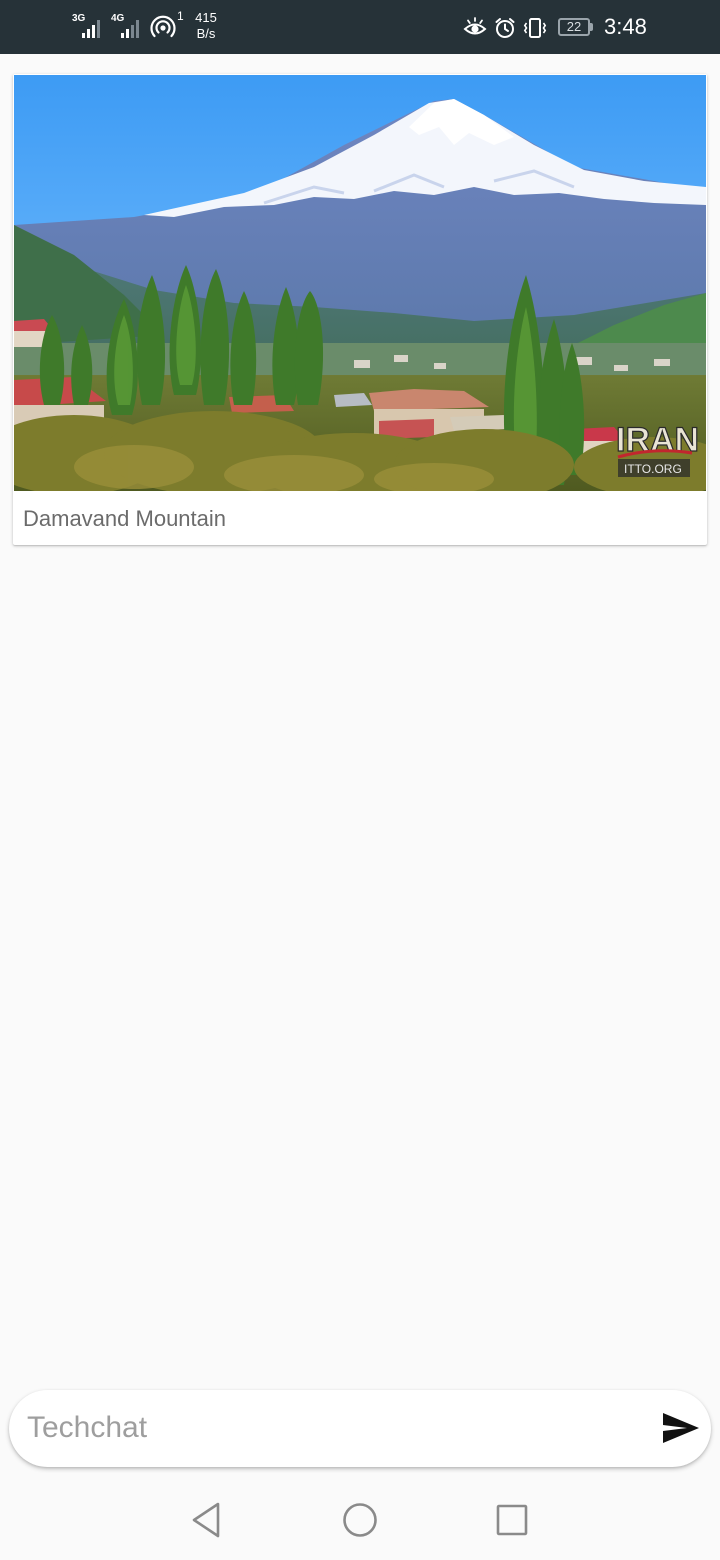 The height and width of the screenshot is (1560, 720). I want to click on message-input, so click(337, 1428).